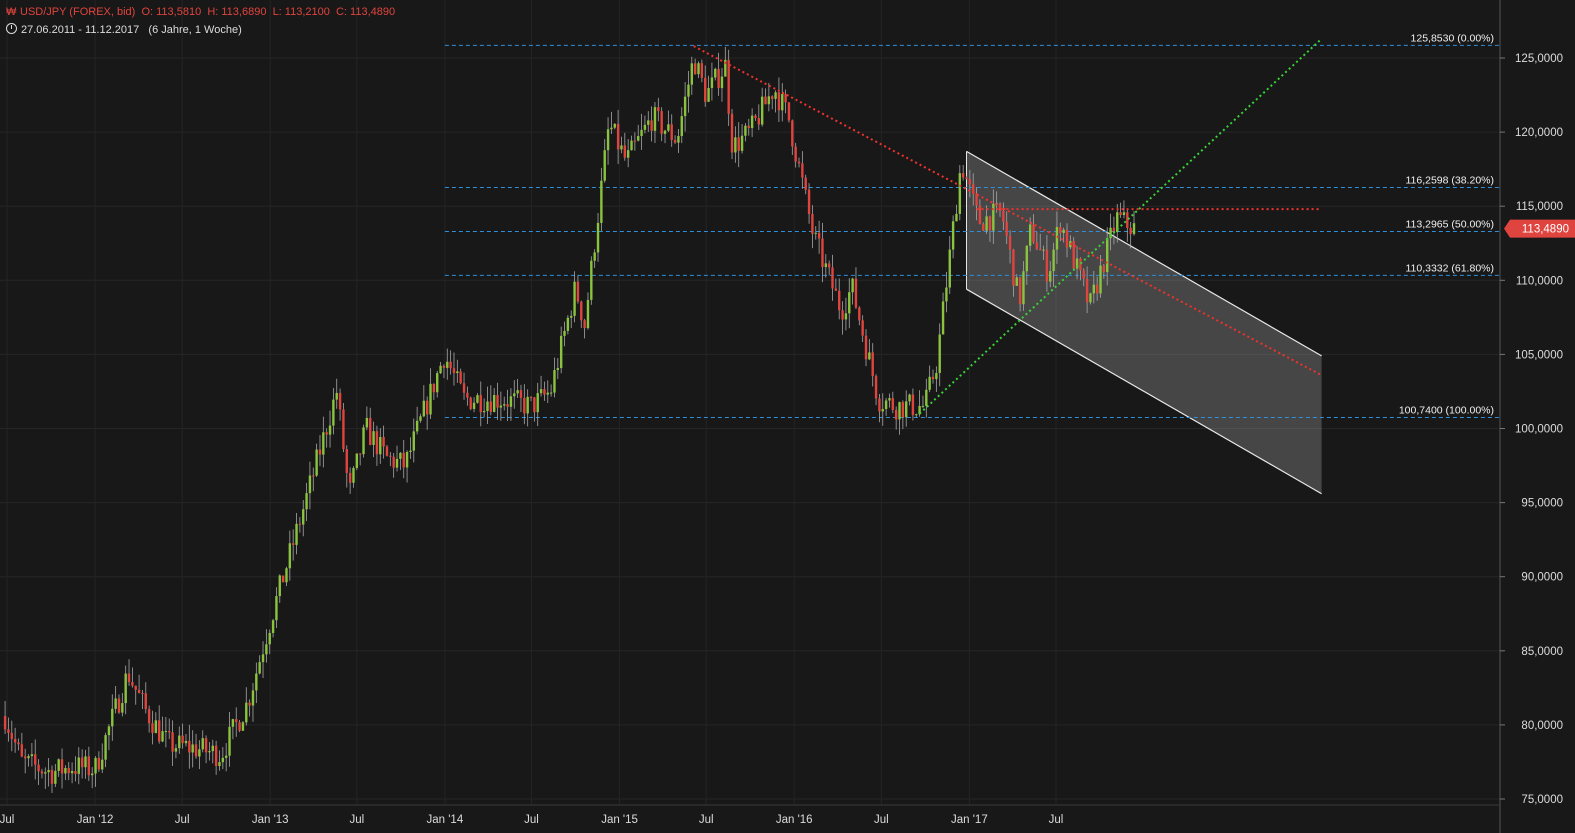 The width and height of the screenshot is (1575, 833). I want to click on y-tick-label: 125,0000, so click(1539, 59).